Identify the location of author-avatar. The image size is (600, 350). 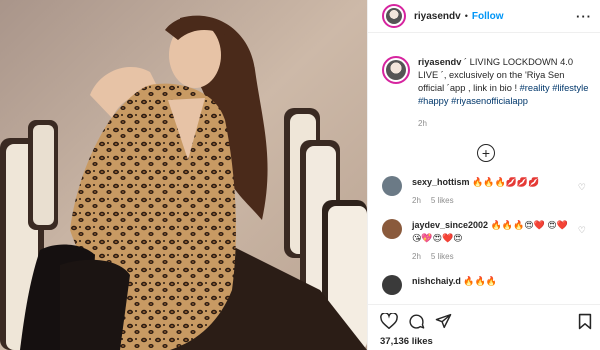
(394, 16).